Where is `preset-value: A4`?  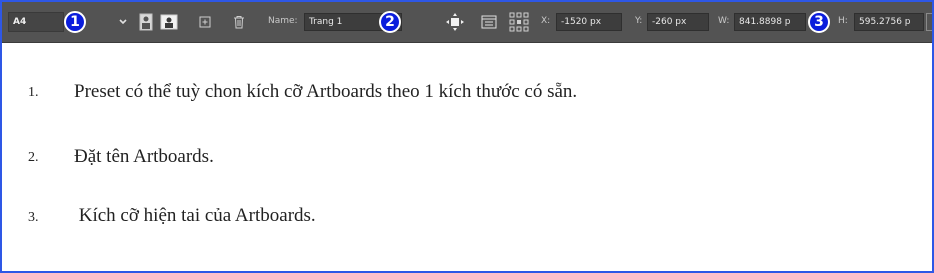 preset-value: A4 is located at coordinates (20, 22).